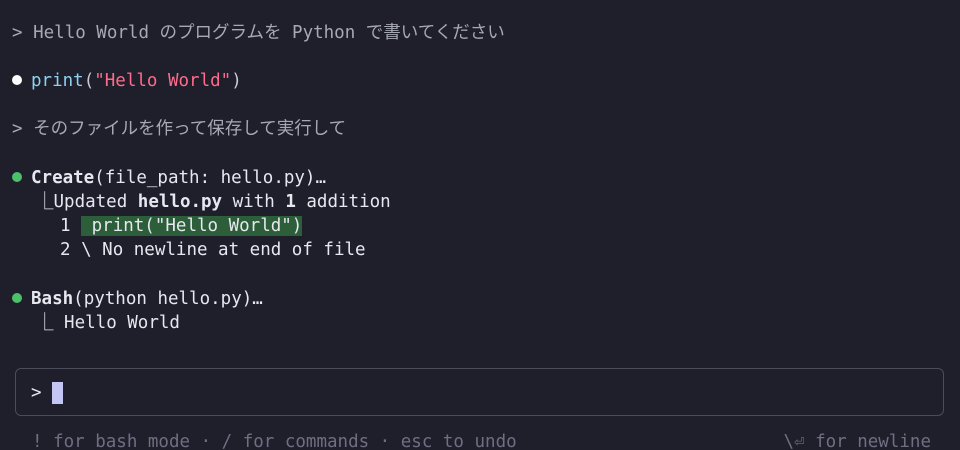 Image resolution: width=960 pixels, height=450 pixels. What do you see at coordinates (122, 323) in the screenshot?
I see `bash-output: Hello World` at bounding box center [122, 323].